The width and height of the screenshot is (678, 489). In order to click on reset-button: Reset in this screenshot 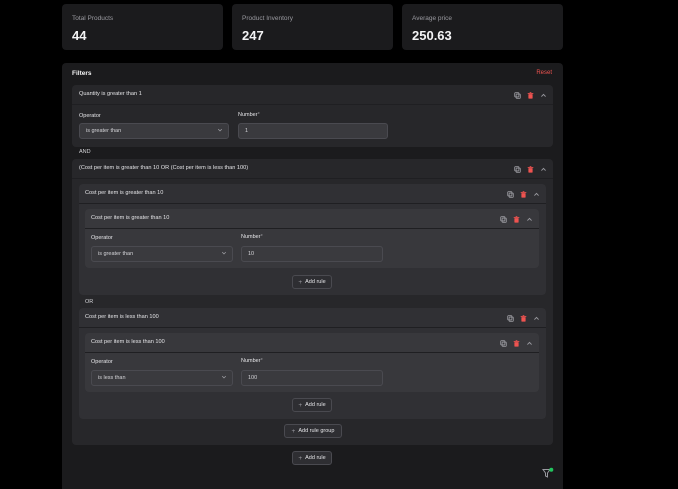, I will do `click(544, 73)`.